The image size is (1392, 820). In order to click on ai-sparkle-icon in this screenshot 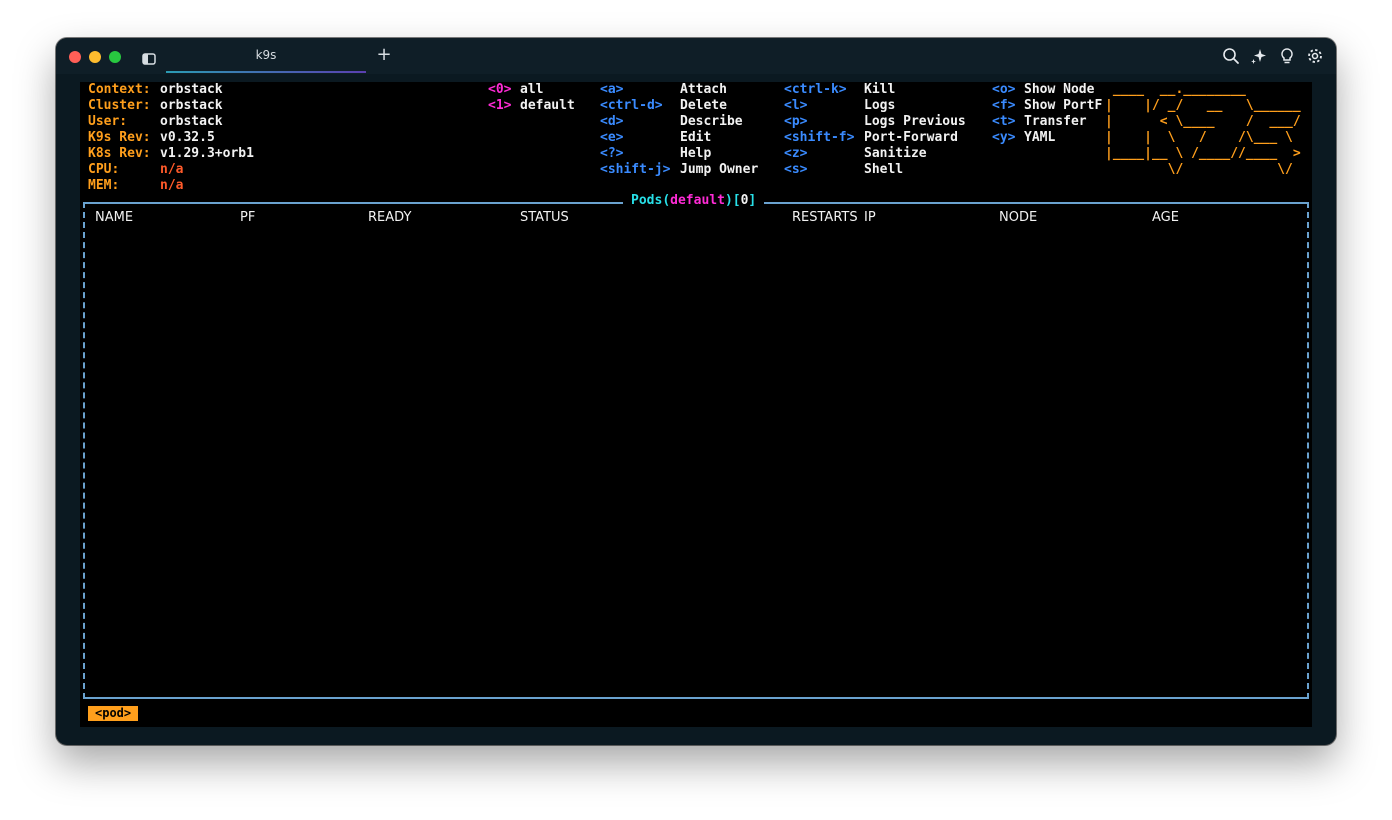, I will do `click(1259, 56)`.